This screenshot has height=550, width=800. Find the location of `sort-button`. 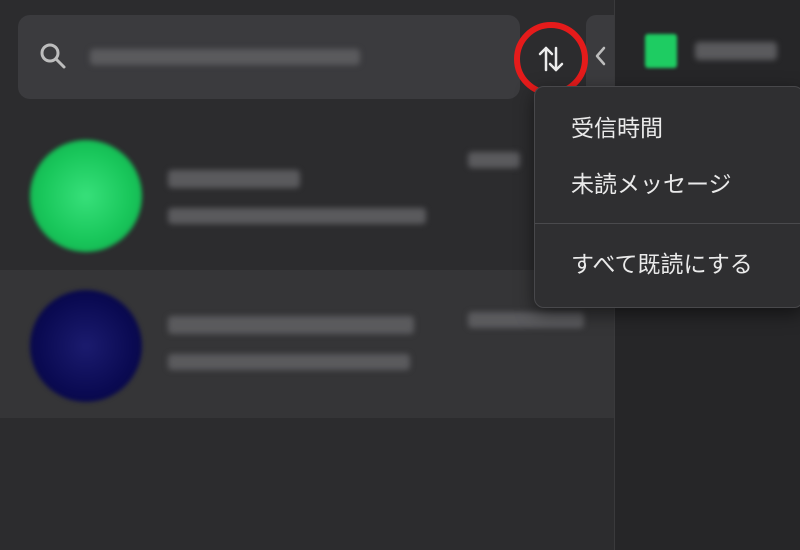

sort-button is located at coordinates (551, 59).